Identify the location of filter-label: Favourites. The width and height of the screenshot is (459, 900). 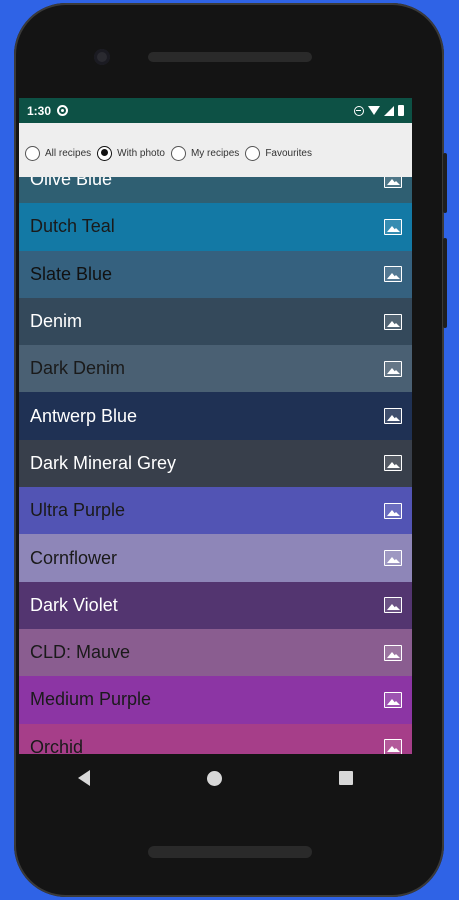
(288, 153).